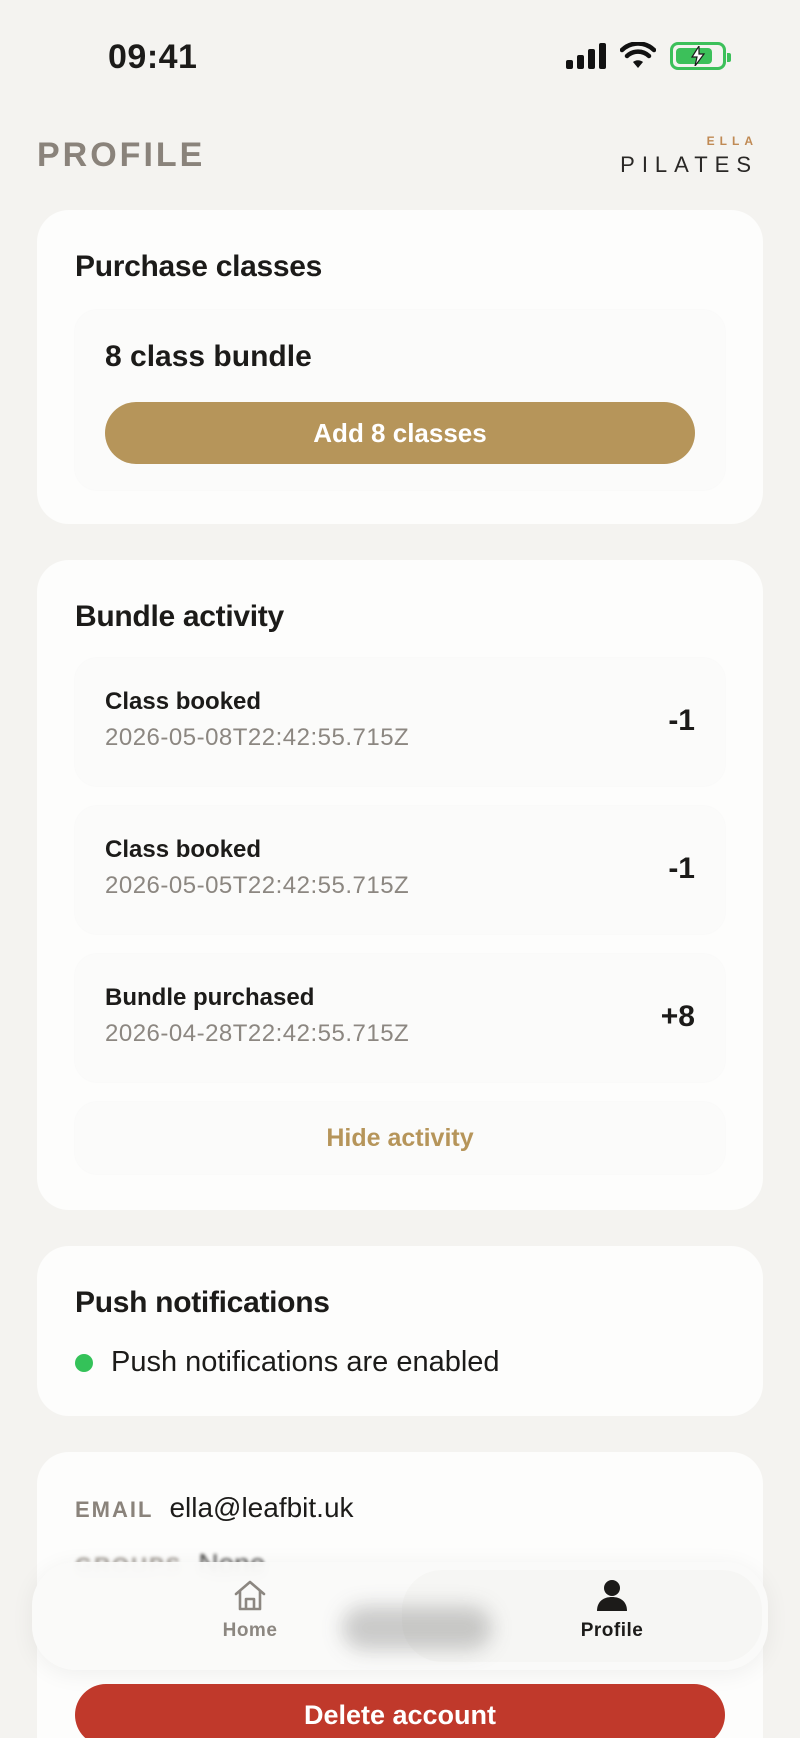  I want to click on tab-bar: Home Profile, so click(400, 1616).